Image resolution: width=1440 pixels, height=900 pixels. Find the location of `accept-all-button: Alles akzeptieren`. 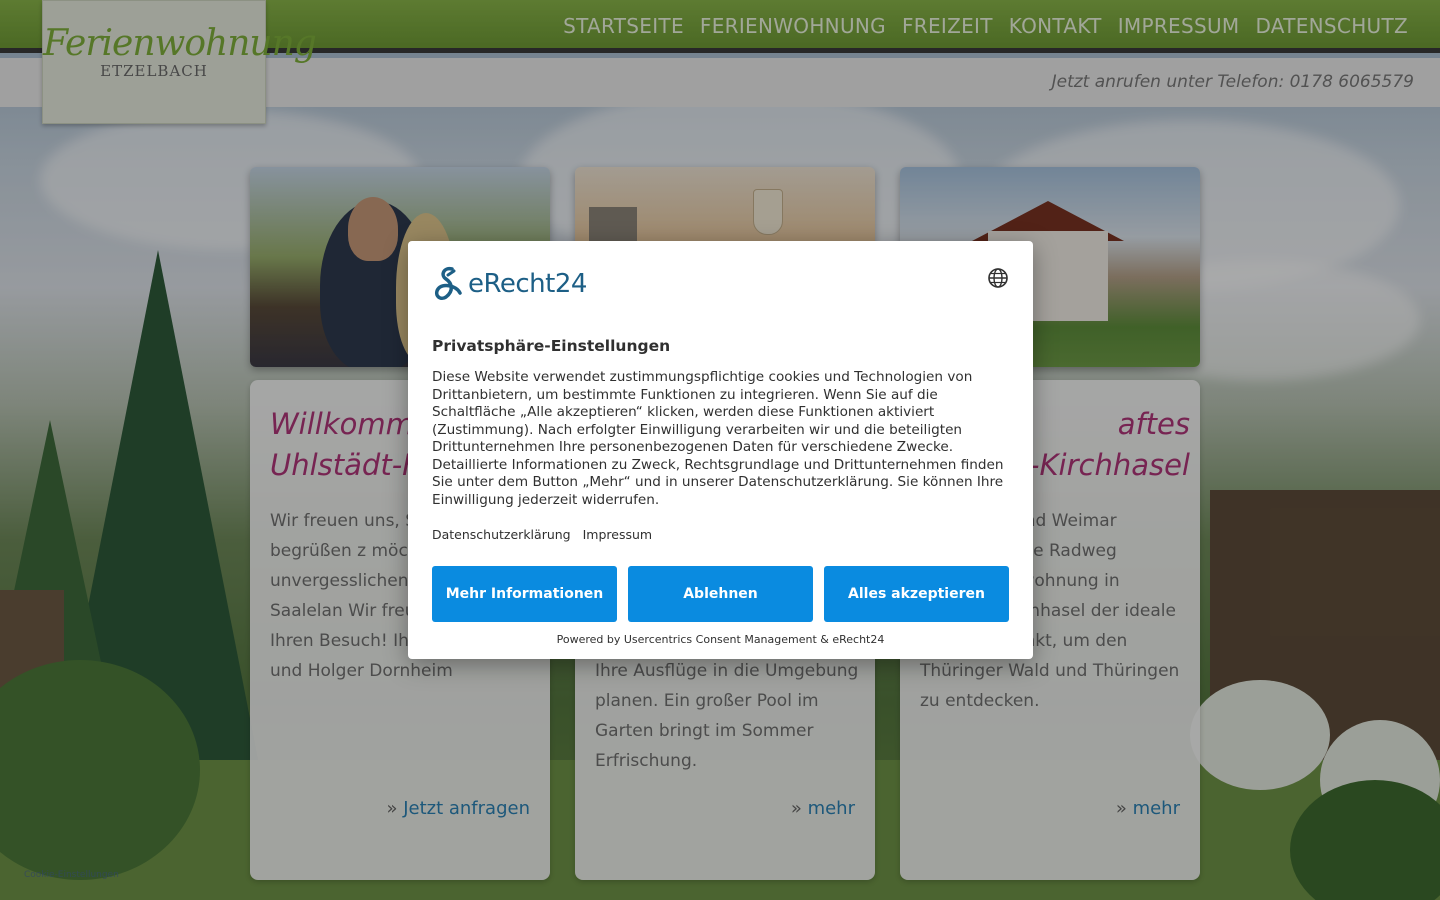

accept-all-button: Alles akzeptieren is located at coordinates (916, 594).